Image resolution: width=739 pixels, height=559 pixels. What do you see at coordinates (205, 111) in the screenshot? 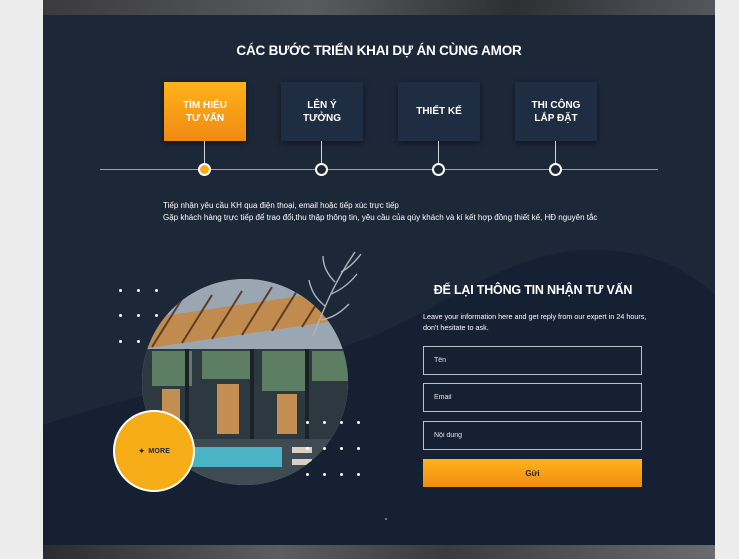
I see `step-tim-hieu-tu-van: TÌM HIỂU TƯ VẤN` at bounding box center [205, 111].